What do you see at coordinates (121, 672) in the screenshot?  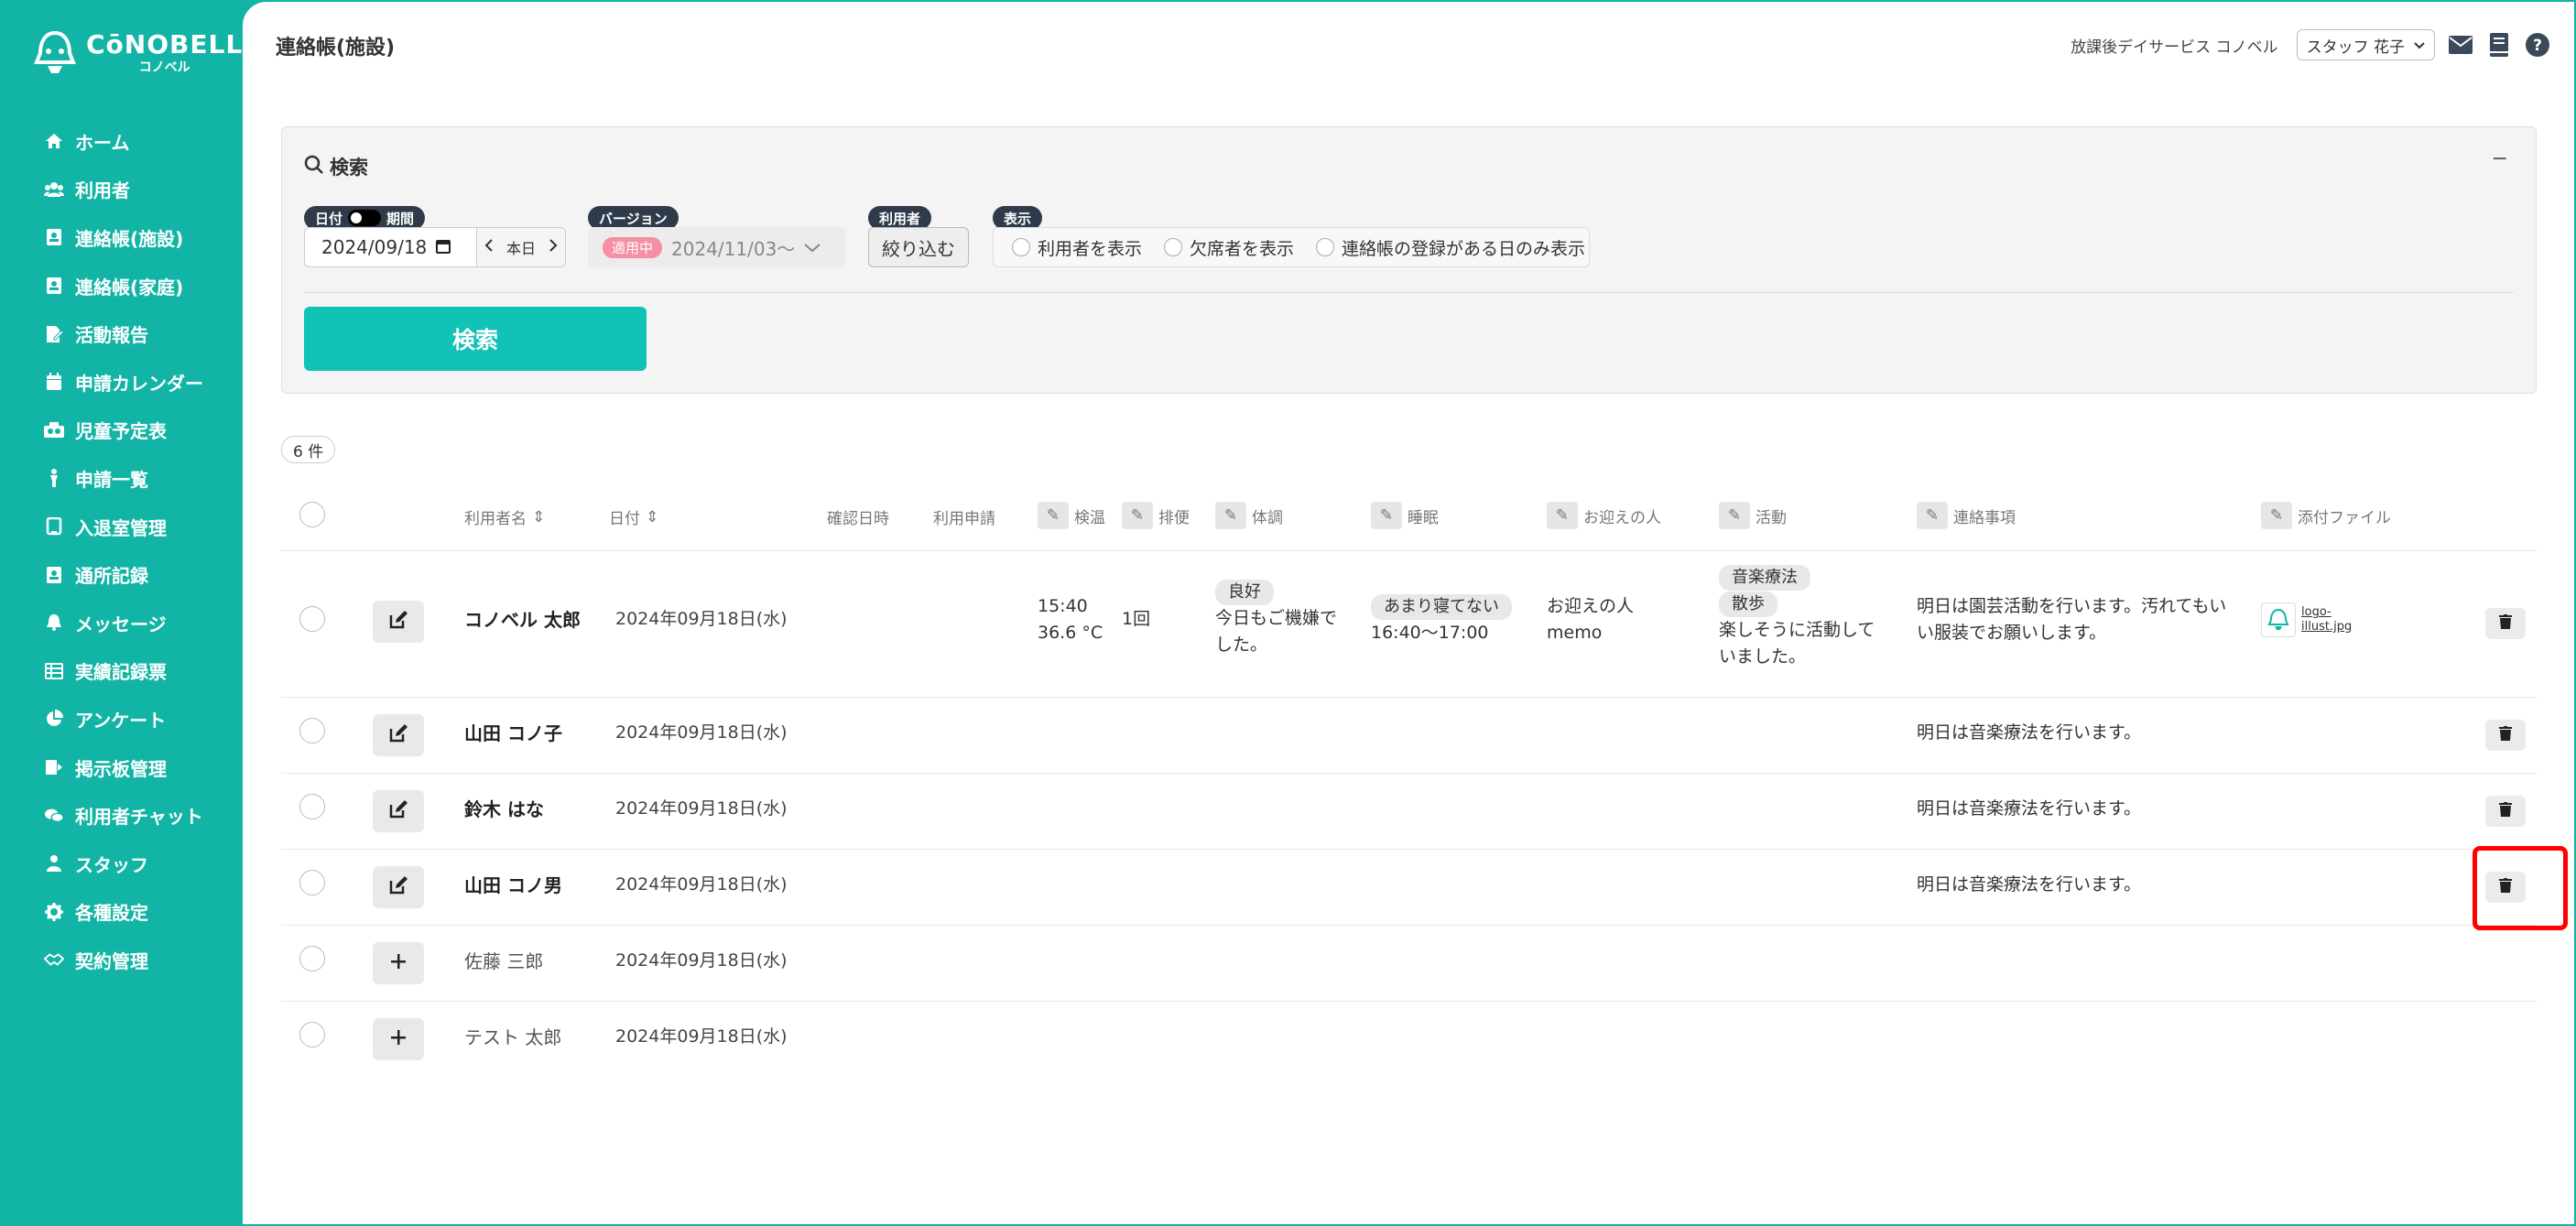 I see `sidebar-item-label: 実績記録票` at bounding box center [121, 672].